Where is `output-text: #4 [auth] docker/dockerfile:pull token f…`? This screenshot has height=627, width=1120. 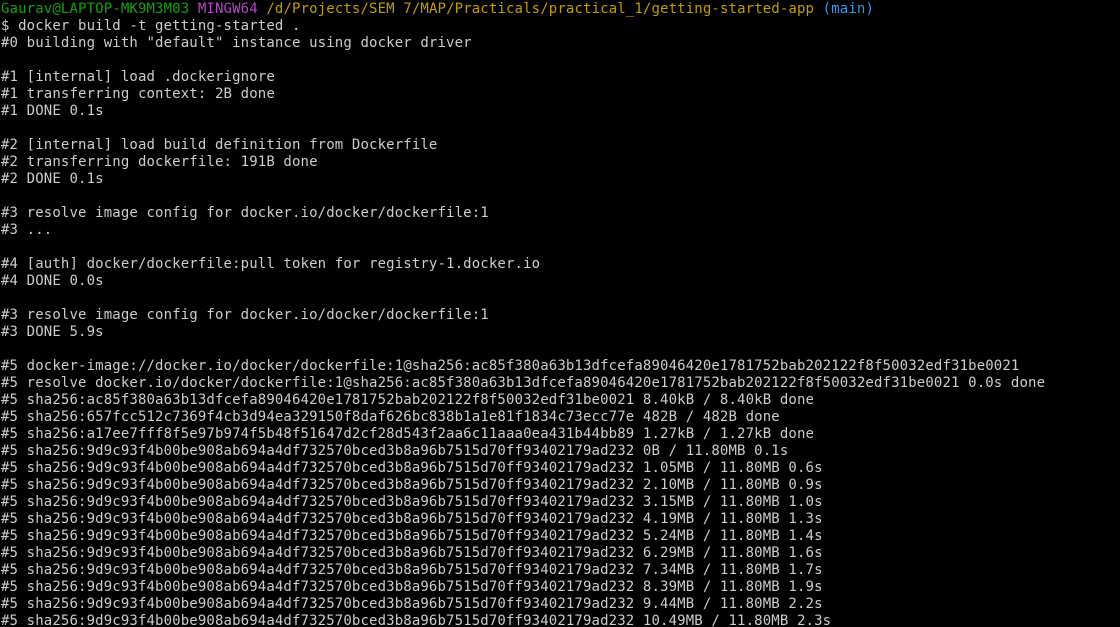 output-text: #4 [auth] docker/dockerfile:pull token f… is located at coordinates (271, 264).